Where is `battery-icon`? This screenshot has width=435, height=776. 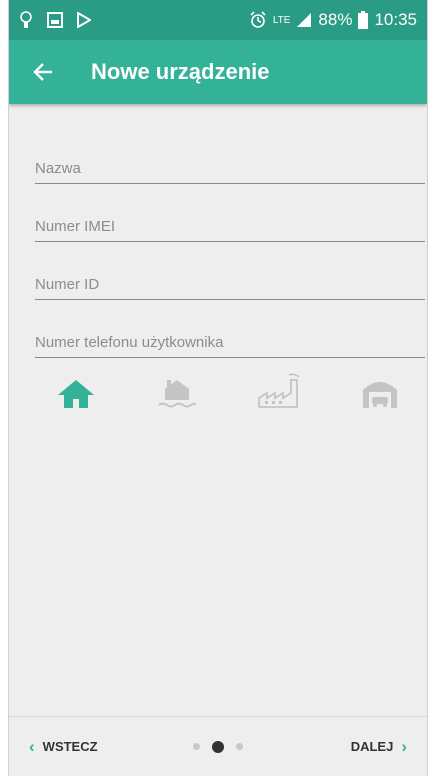 battery-icon is located at coordinates (363, 20).